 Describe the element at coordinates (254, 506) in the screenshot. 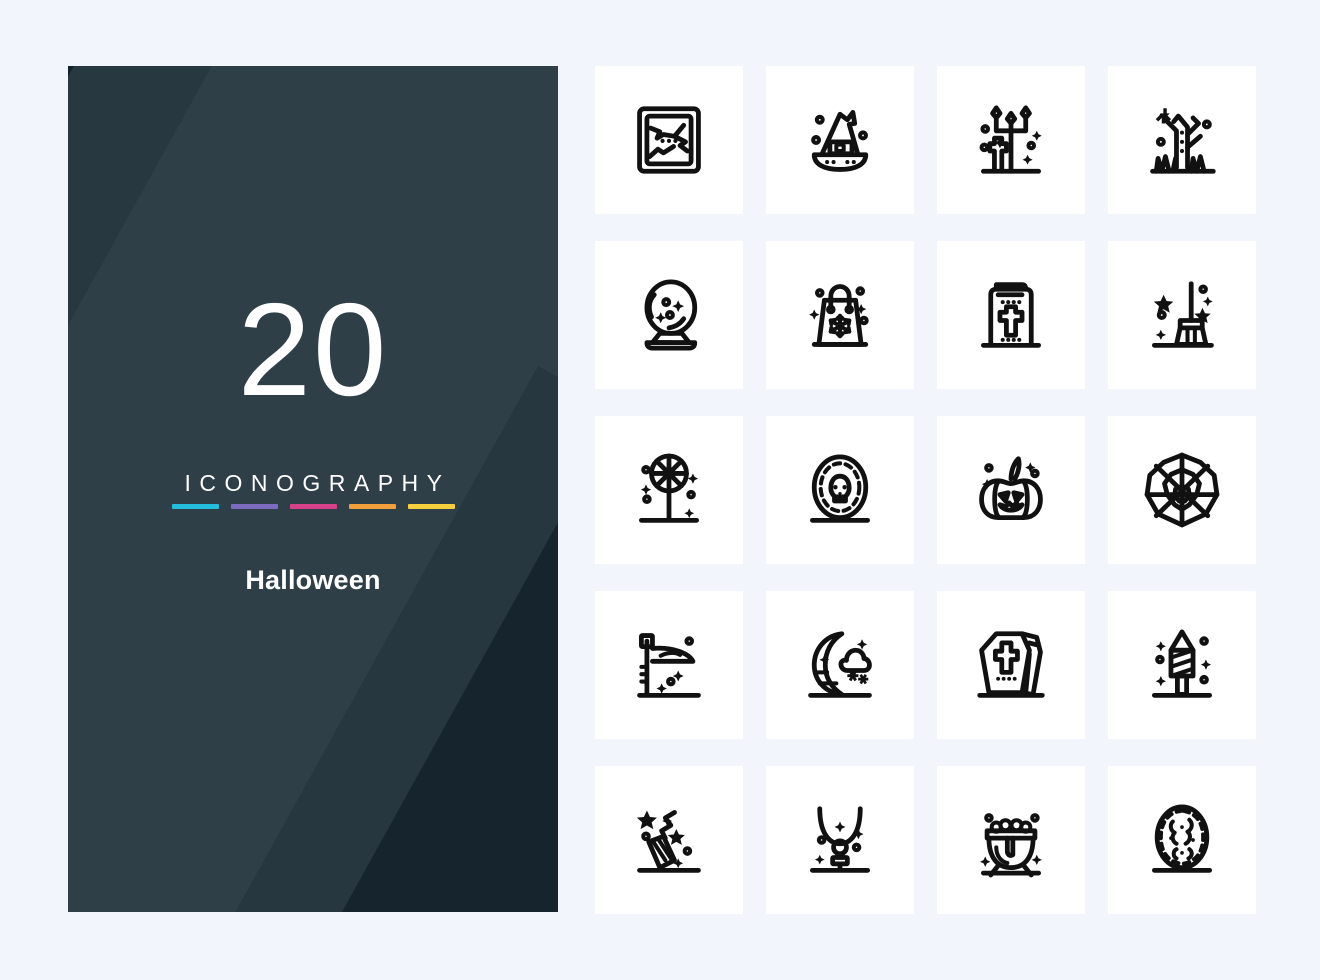

I see `accent-bar-purple` at that location.